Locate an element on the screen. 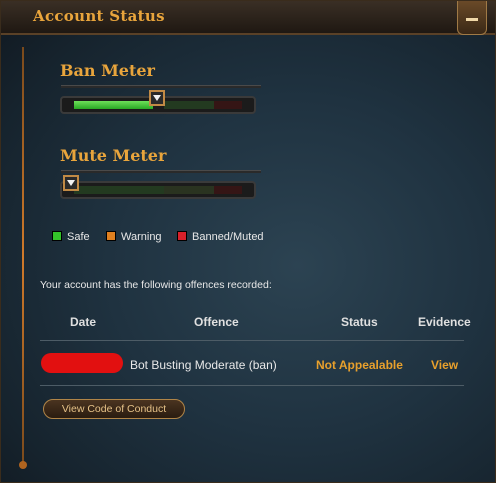 This screenshot has height=483, width=496. redacted-date is located at coordinates (82, 363).